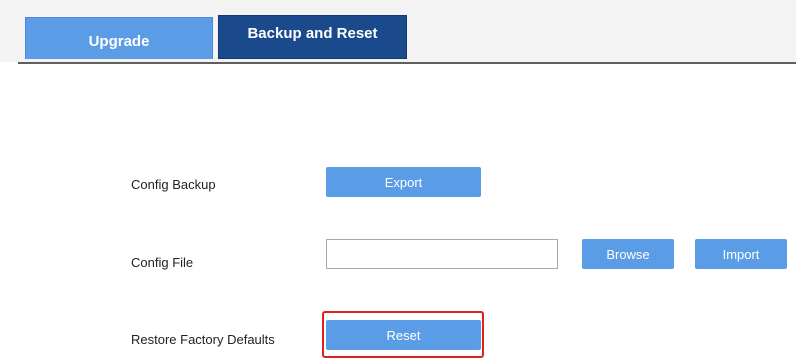  I want to click on reset-button-label: Reset, so click(403, 335).